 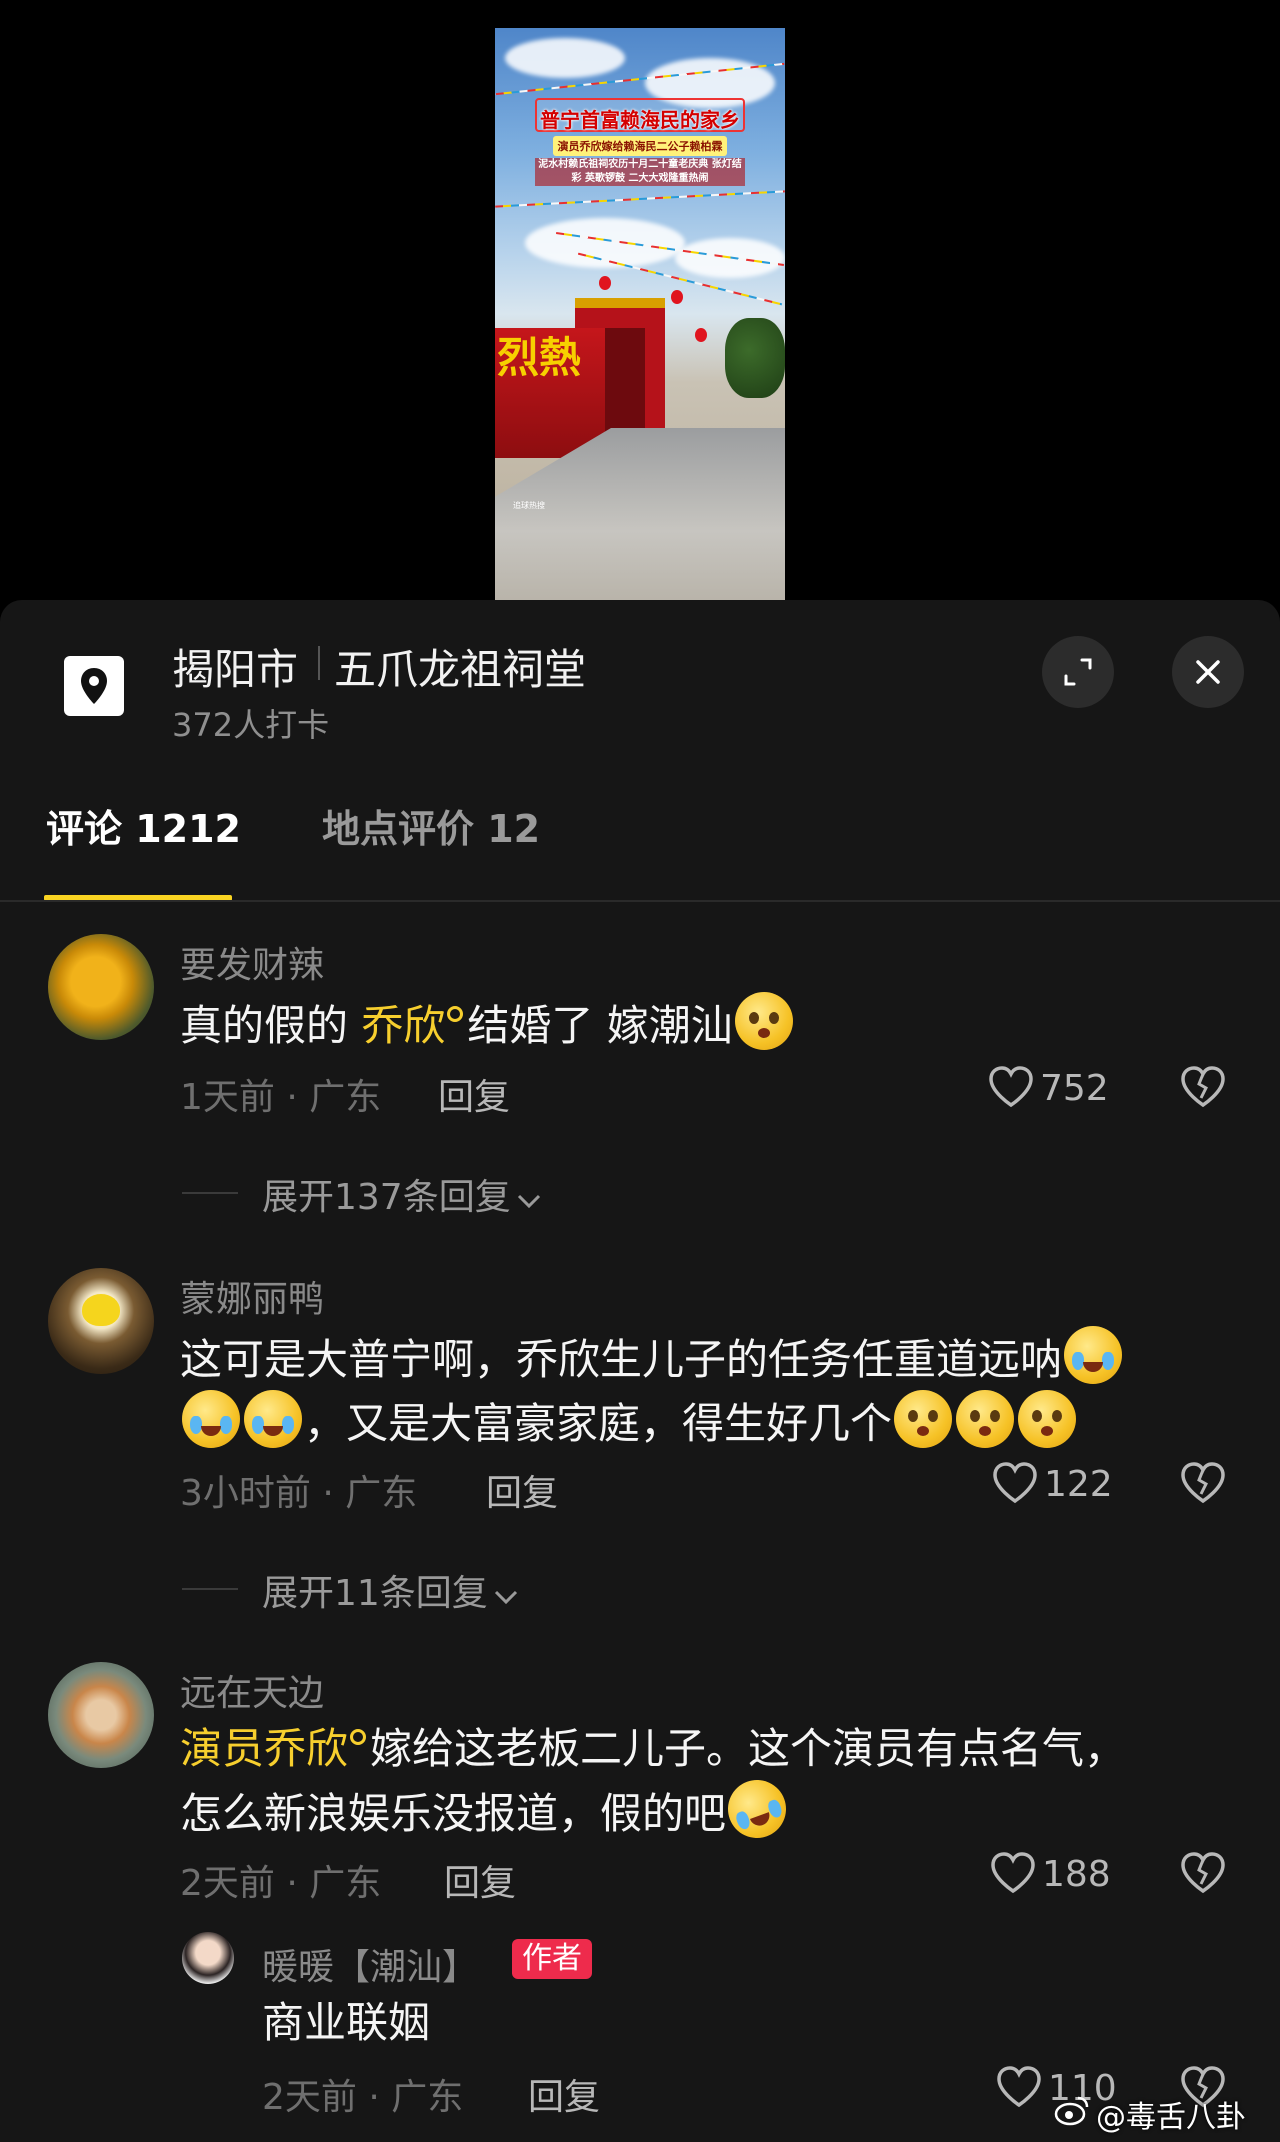 I want to click on close-button, so click(x=1208, y=672).